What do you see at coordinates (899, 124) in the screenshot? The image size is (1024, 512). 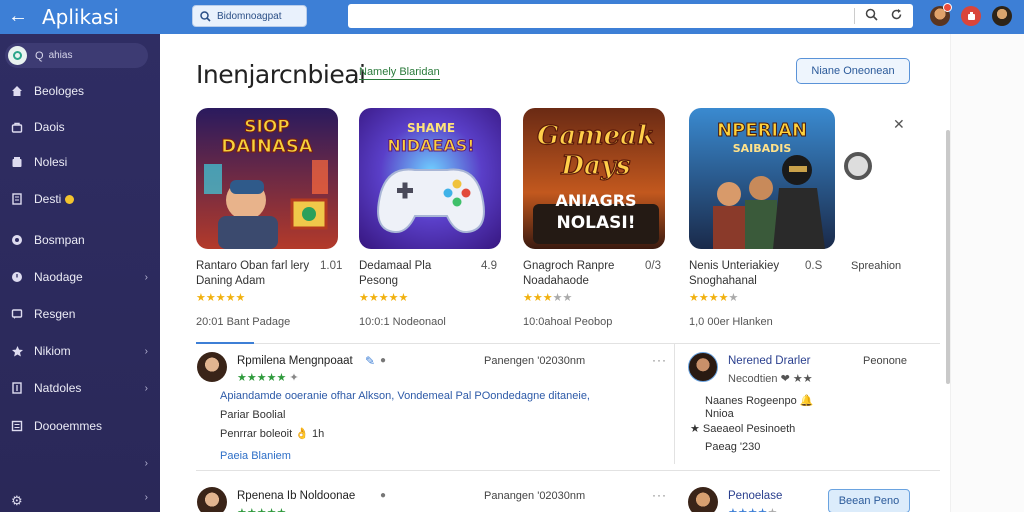 I see `close-icon: ✕` at bounding box center [899, 124].